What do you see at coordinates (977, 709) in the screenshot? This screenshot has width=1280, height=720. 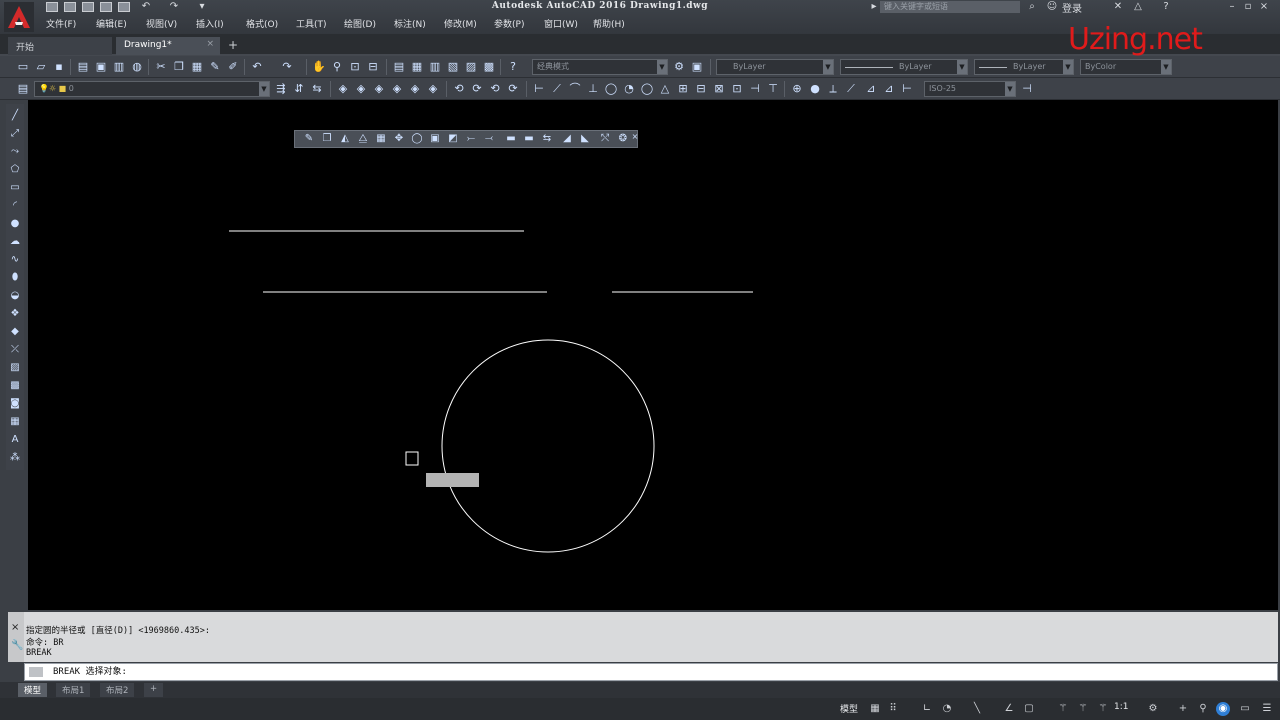 I see `isodraft-icon: ╲` at bounding box center [977, 709].